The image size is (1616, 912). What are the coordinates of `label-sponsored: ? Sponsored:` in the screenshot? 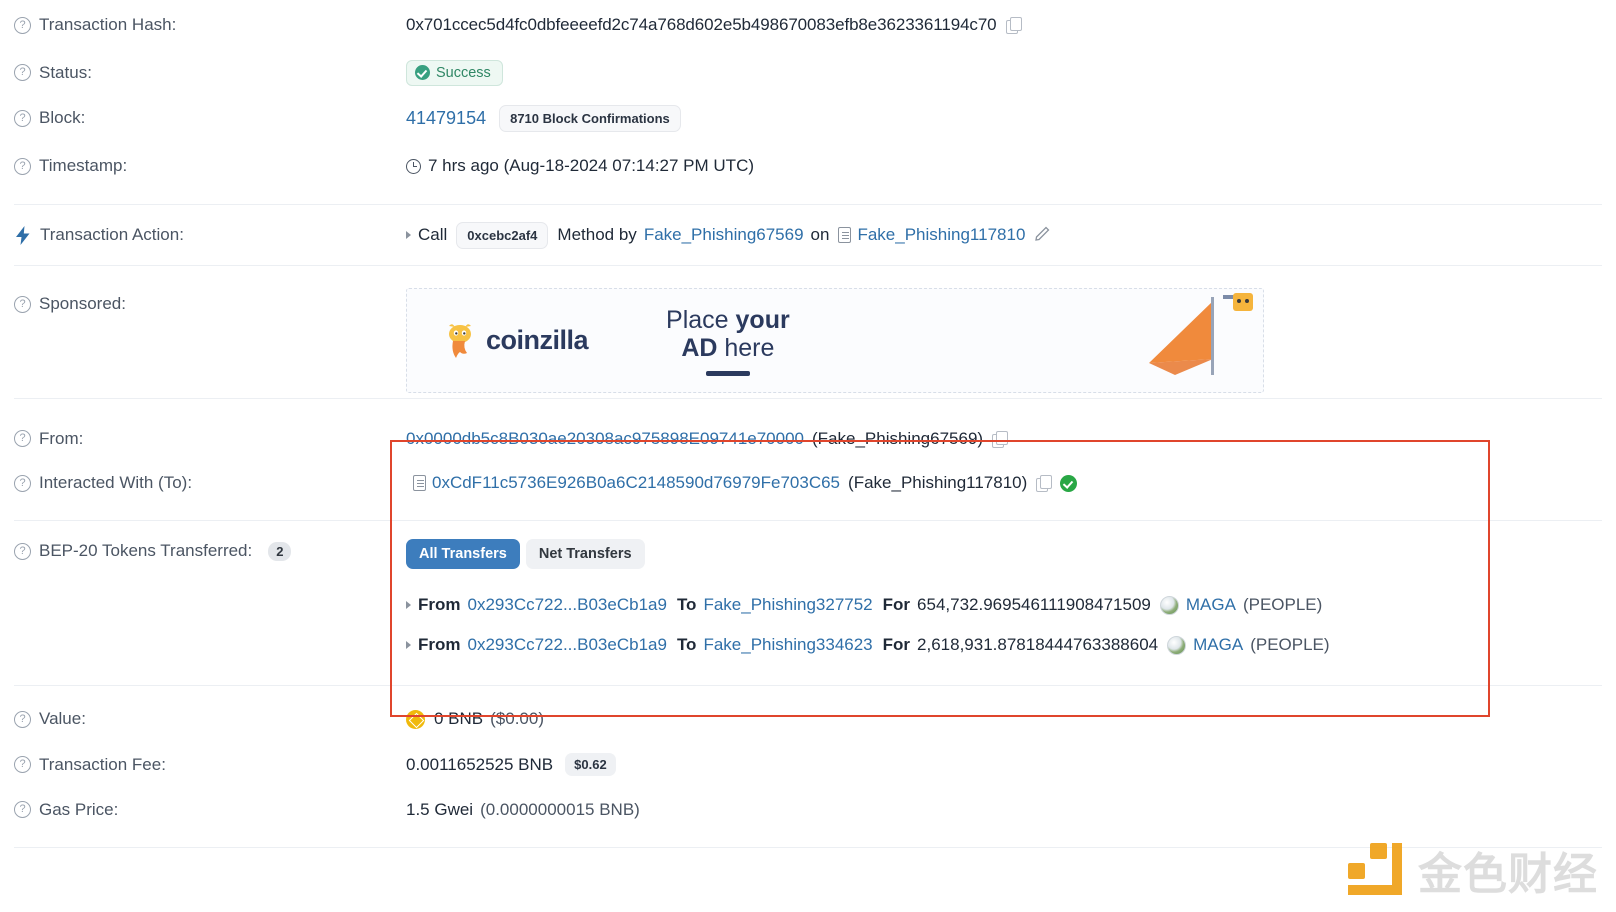 It's located at (210, 301).